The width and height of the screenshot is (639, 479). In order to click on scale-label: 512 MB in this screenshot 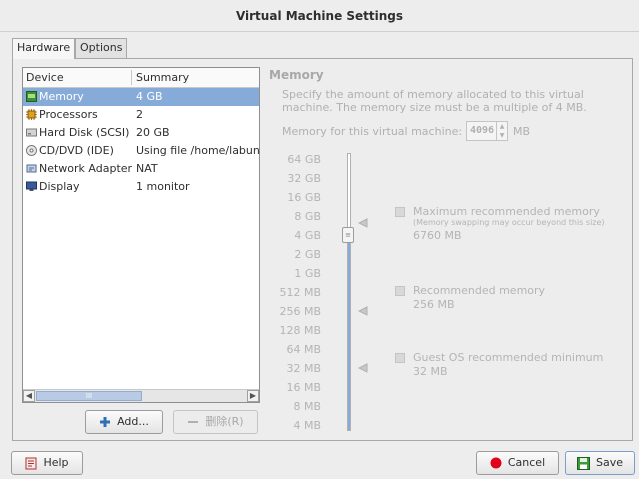, I will do `click(300, 292)`.